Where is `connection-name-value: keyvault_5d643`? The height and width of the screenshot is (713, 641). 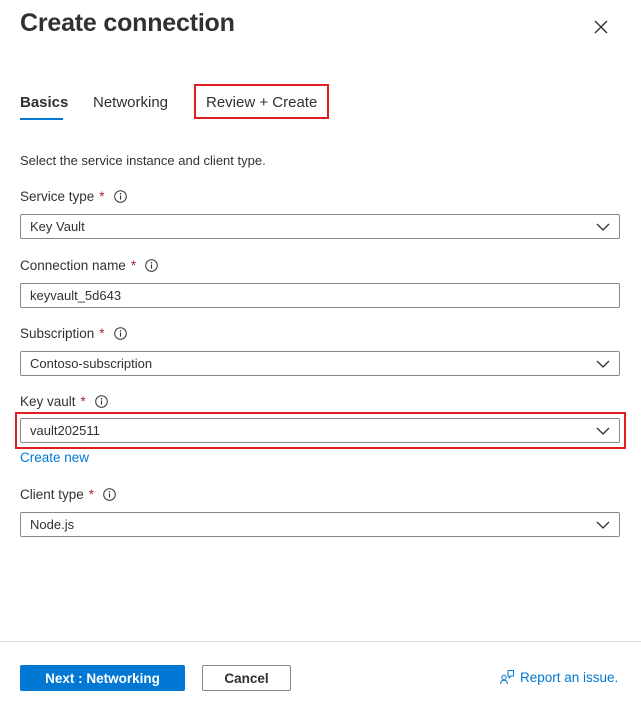 connection-name-value: keyvault_5d643 is located at coordinates (76, 295).